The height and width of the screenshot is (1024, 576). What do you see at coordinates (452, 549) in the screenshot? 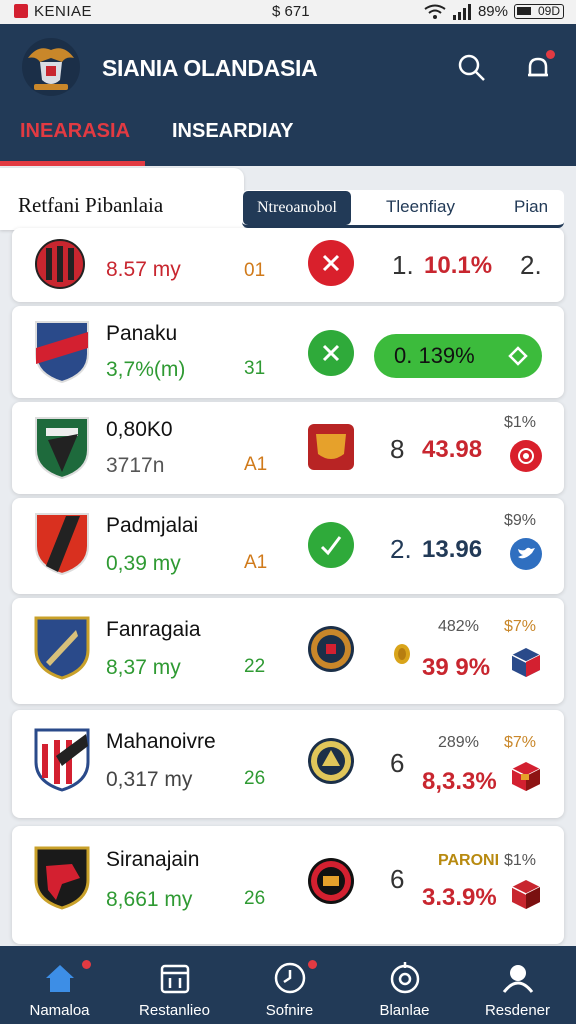
I see `row-percent: 13.96` at bounding box center [452, 549].